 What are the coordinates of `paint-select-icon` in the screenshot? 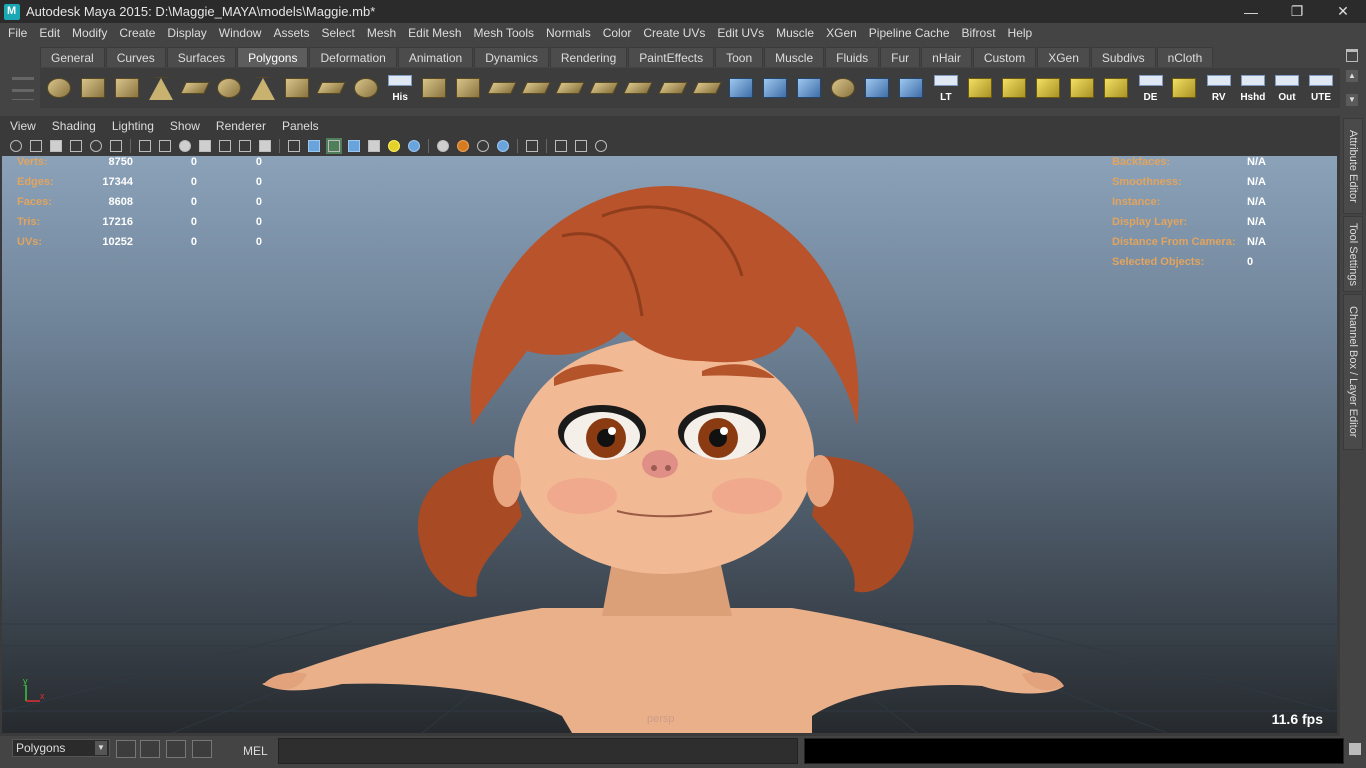 It's located at (774, 88).